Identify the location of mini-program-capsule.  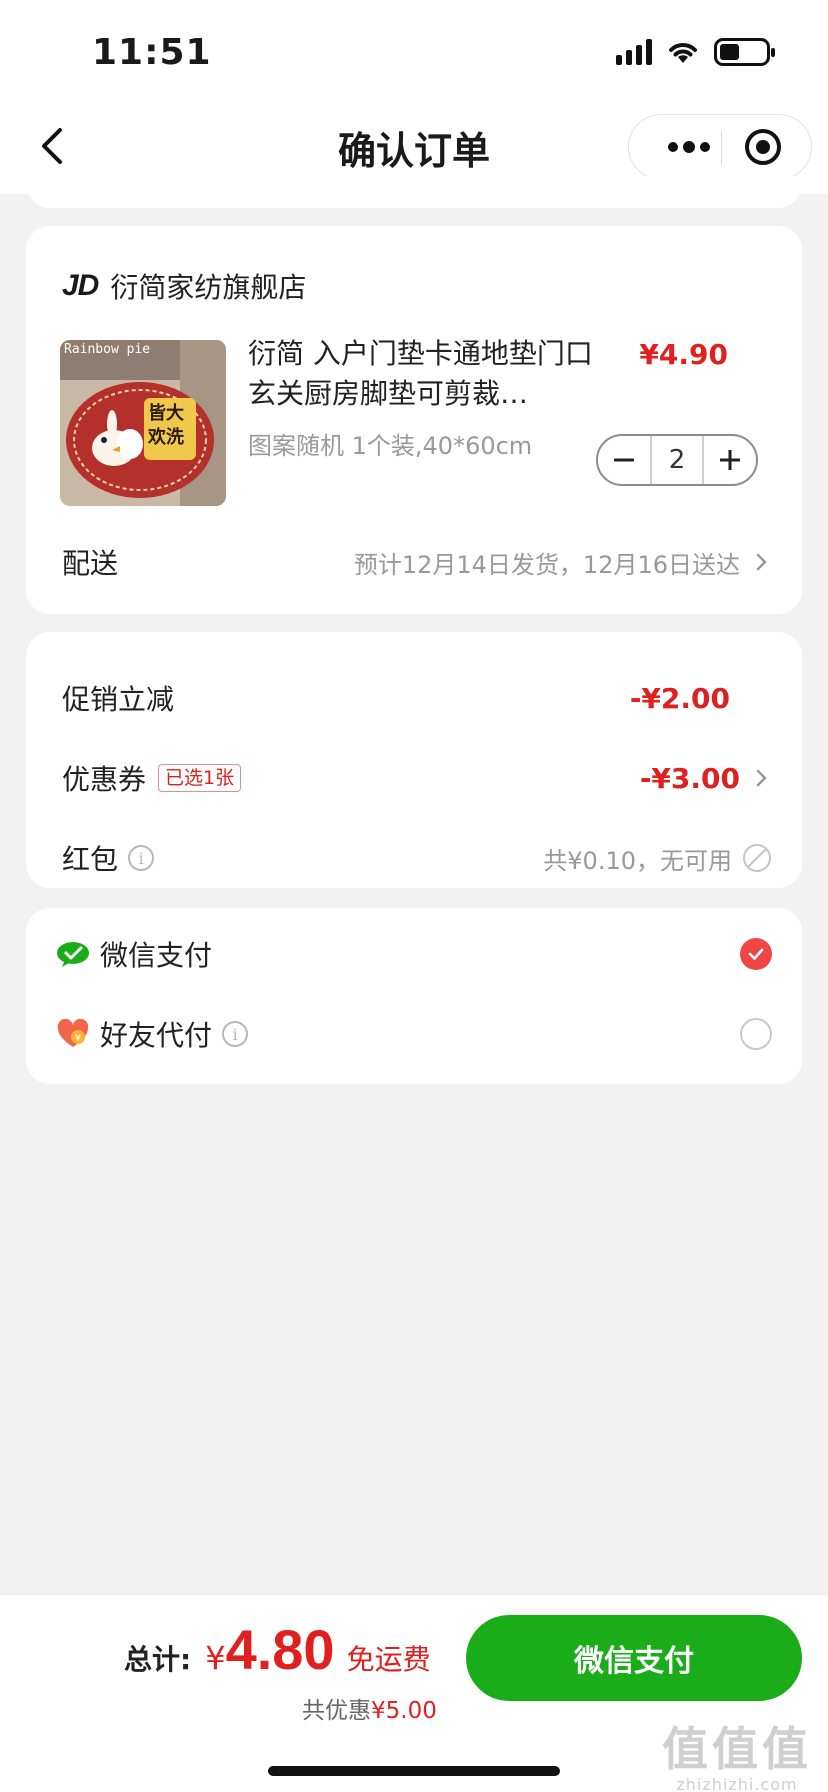
(720, 147).